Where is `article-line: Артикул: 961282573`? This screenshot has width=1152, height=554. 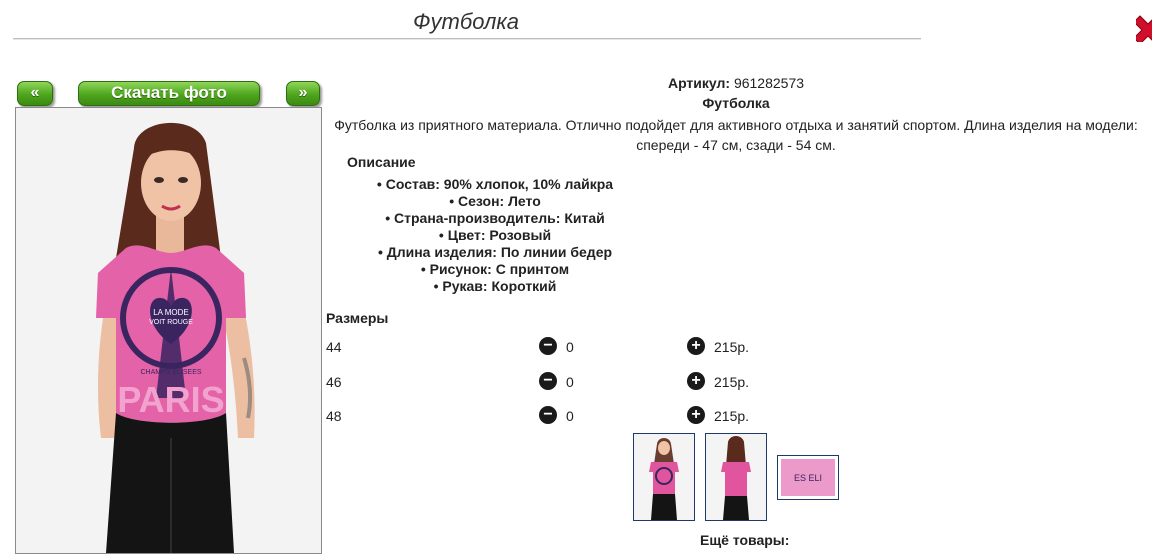
article-line: Артикул: 961282573 is located at coordinates (736, 83).